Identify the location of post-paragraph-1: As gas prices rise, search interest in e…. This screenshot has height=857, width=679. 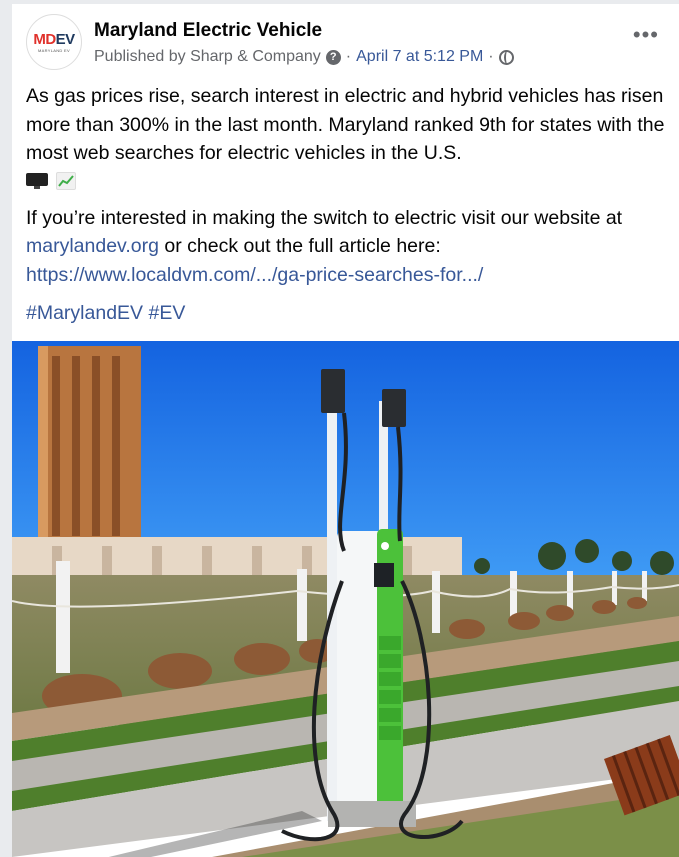
(345, 124).